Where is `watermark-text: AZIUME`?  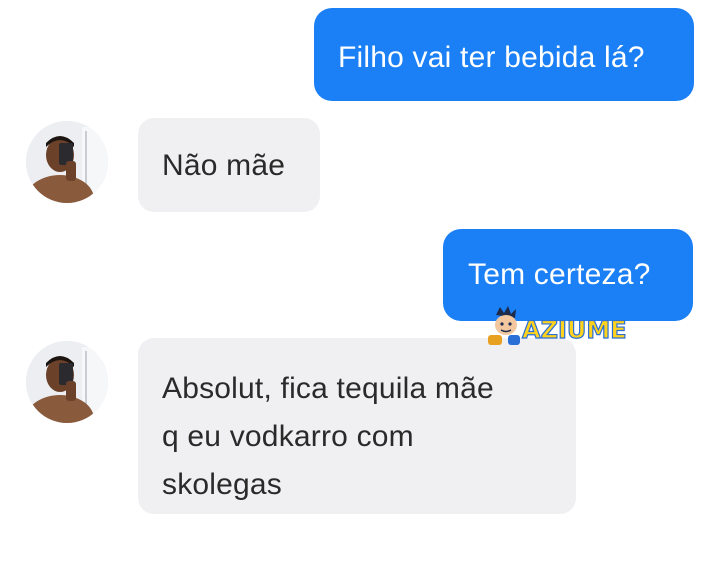 watermark-text: AZIUME is located at coordinates (574, 330).